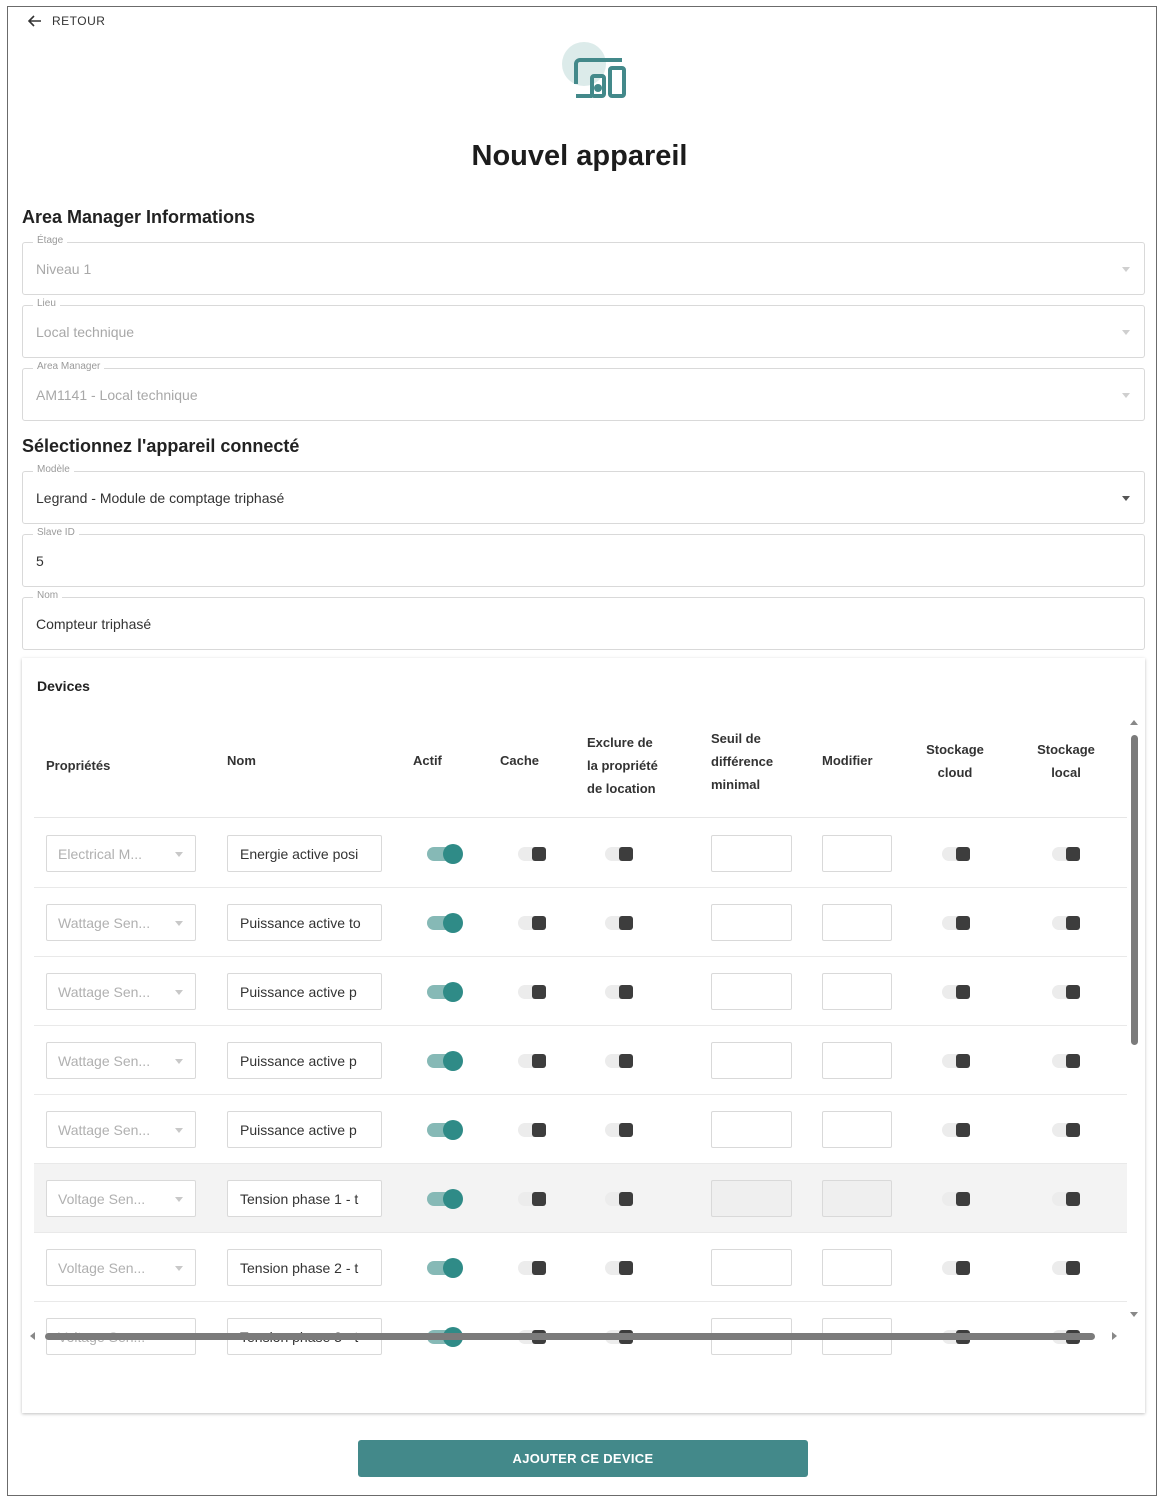 This screenshot has height=1496, width=1159. What do you see at coordinates (621, 788) in the screenshot?
I see `col-exclude-line: de location` at bounding box center [621, 788].